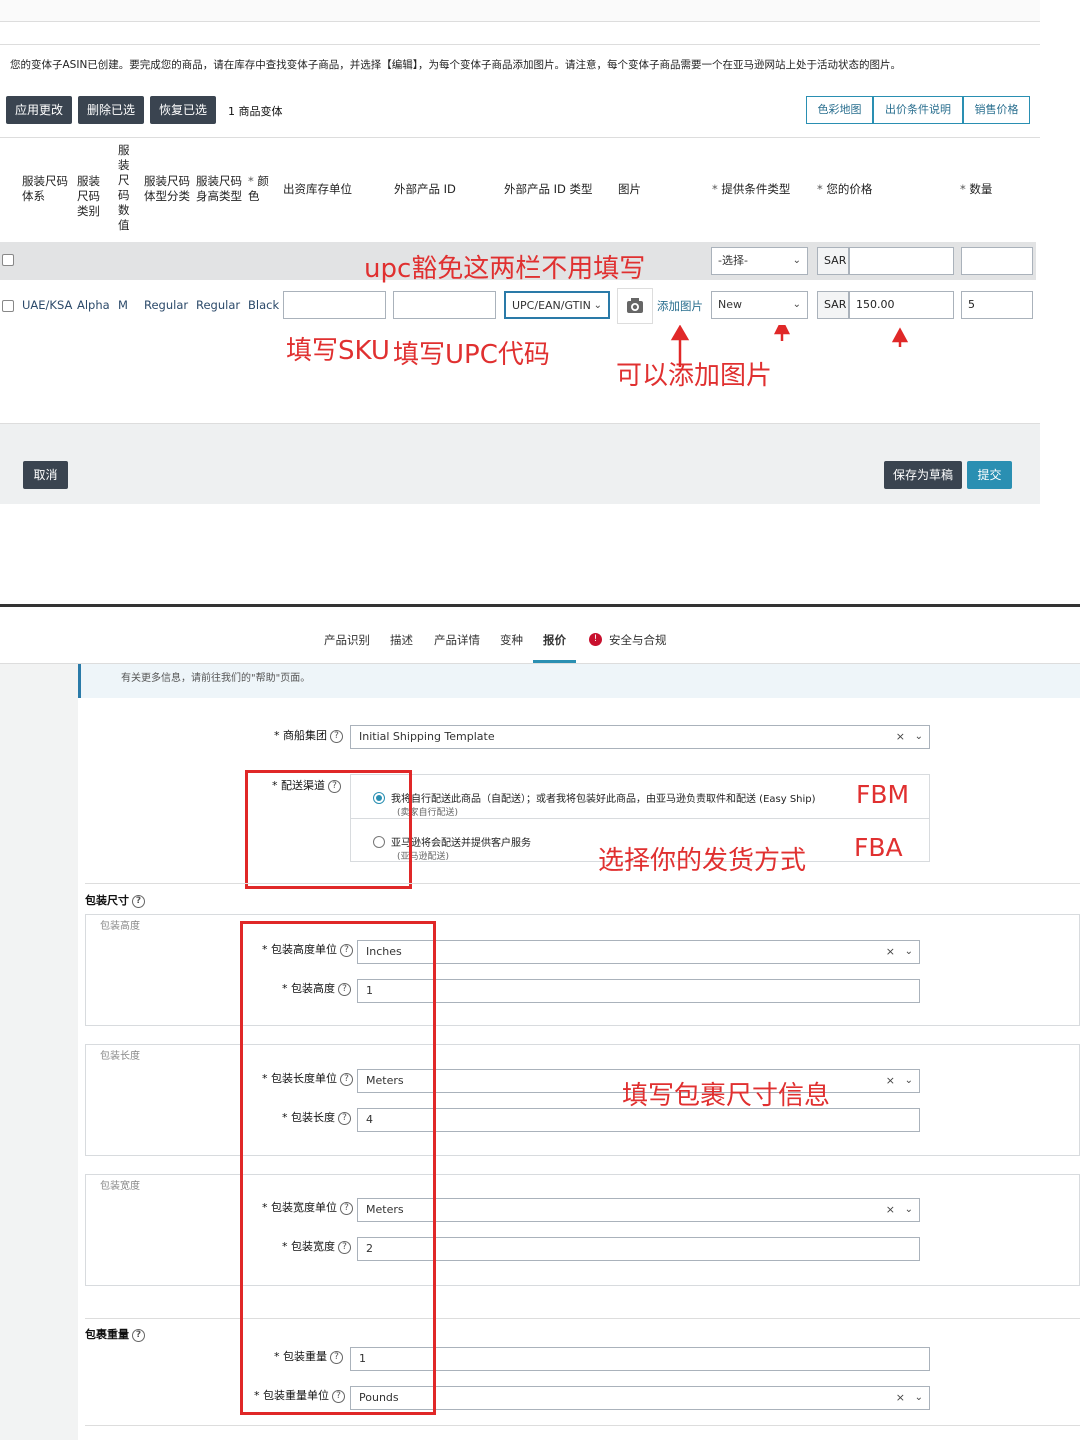 Image resolution: width=1080 pixels, height=1440 pixels. I want to click on height-input: 1, so click(638, 991).